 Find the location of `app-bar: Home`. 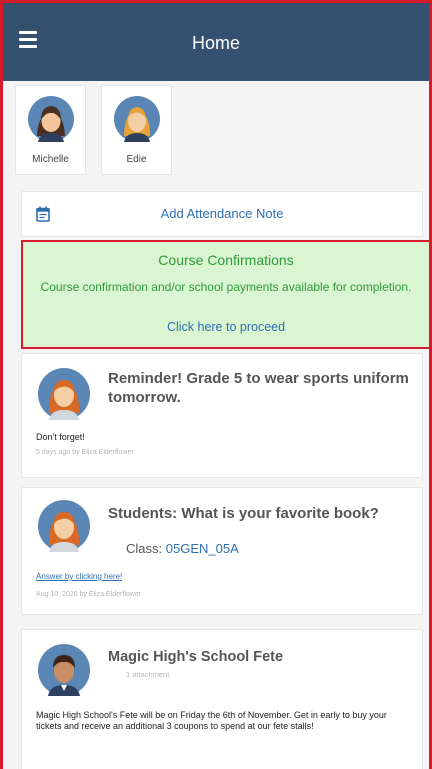

app-bar: Home is located at coordinates (216, 42).